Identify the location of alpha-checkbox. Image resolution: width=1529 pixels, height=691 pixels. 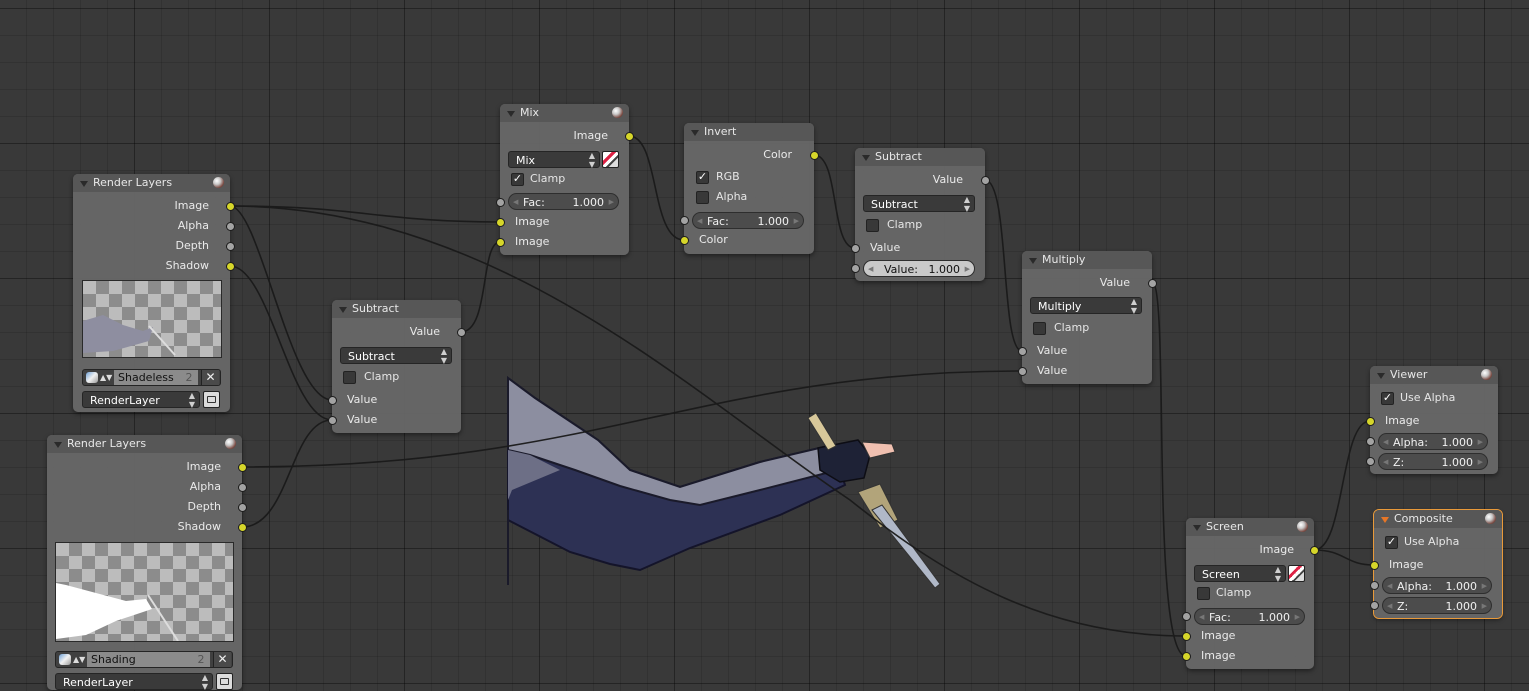
(702, 197).